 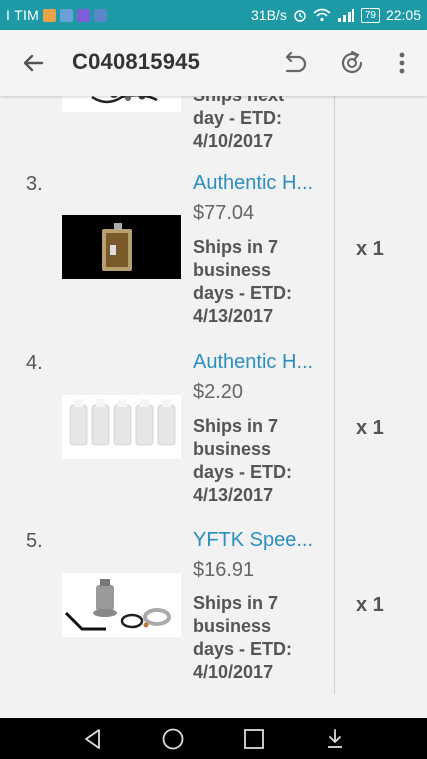 What do you see at coordinates (213, 63) in the screenshot?
I see `app-toolbar: C040815945` at bounding box center [213, 63].